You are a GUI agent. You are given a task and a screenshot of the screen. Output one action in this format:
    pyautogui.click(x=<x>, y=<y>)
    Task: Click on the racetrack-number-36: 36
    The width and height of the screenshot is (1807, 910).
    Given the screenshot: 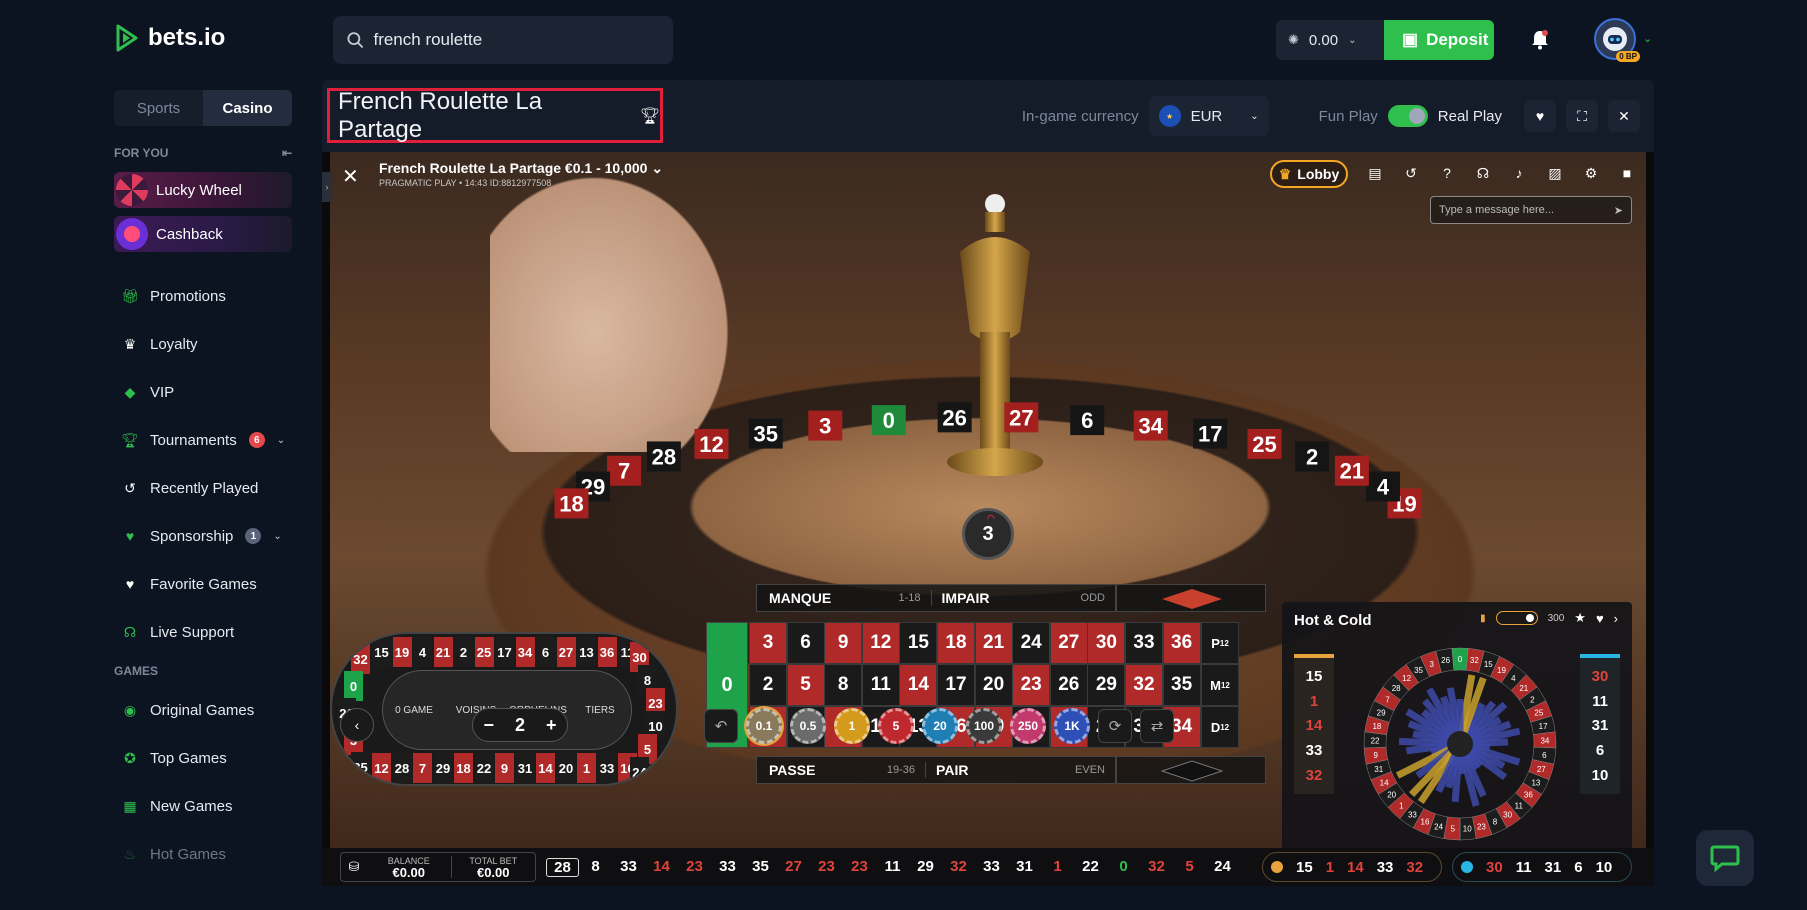 What is the action you would take?
    pyautogui.click(x=607, y=652)
    